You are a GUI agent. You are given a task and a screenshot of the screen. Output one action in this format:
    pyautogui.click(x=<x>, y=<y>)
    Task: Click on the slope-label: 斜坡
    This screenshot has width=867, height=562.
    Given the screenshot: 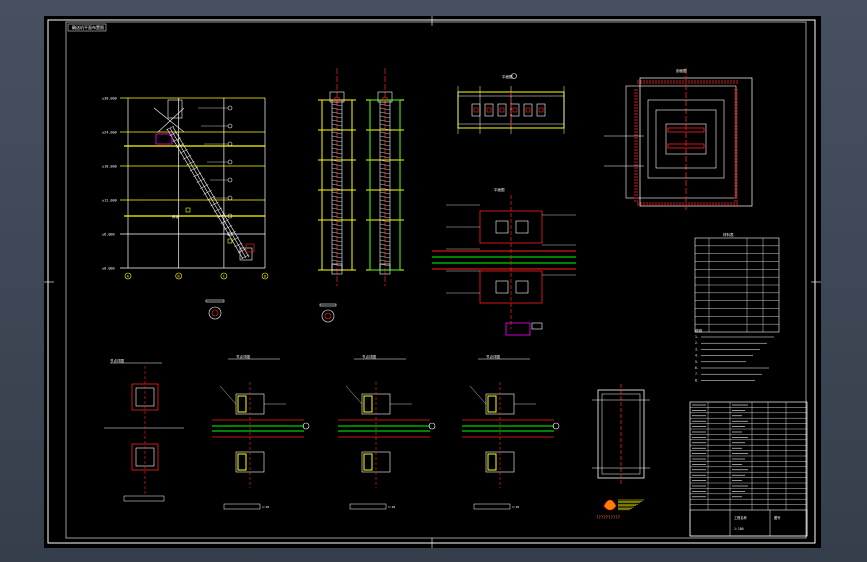 What is the action you would take?
    pyautogui.click(x=175, y=216)
    